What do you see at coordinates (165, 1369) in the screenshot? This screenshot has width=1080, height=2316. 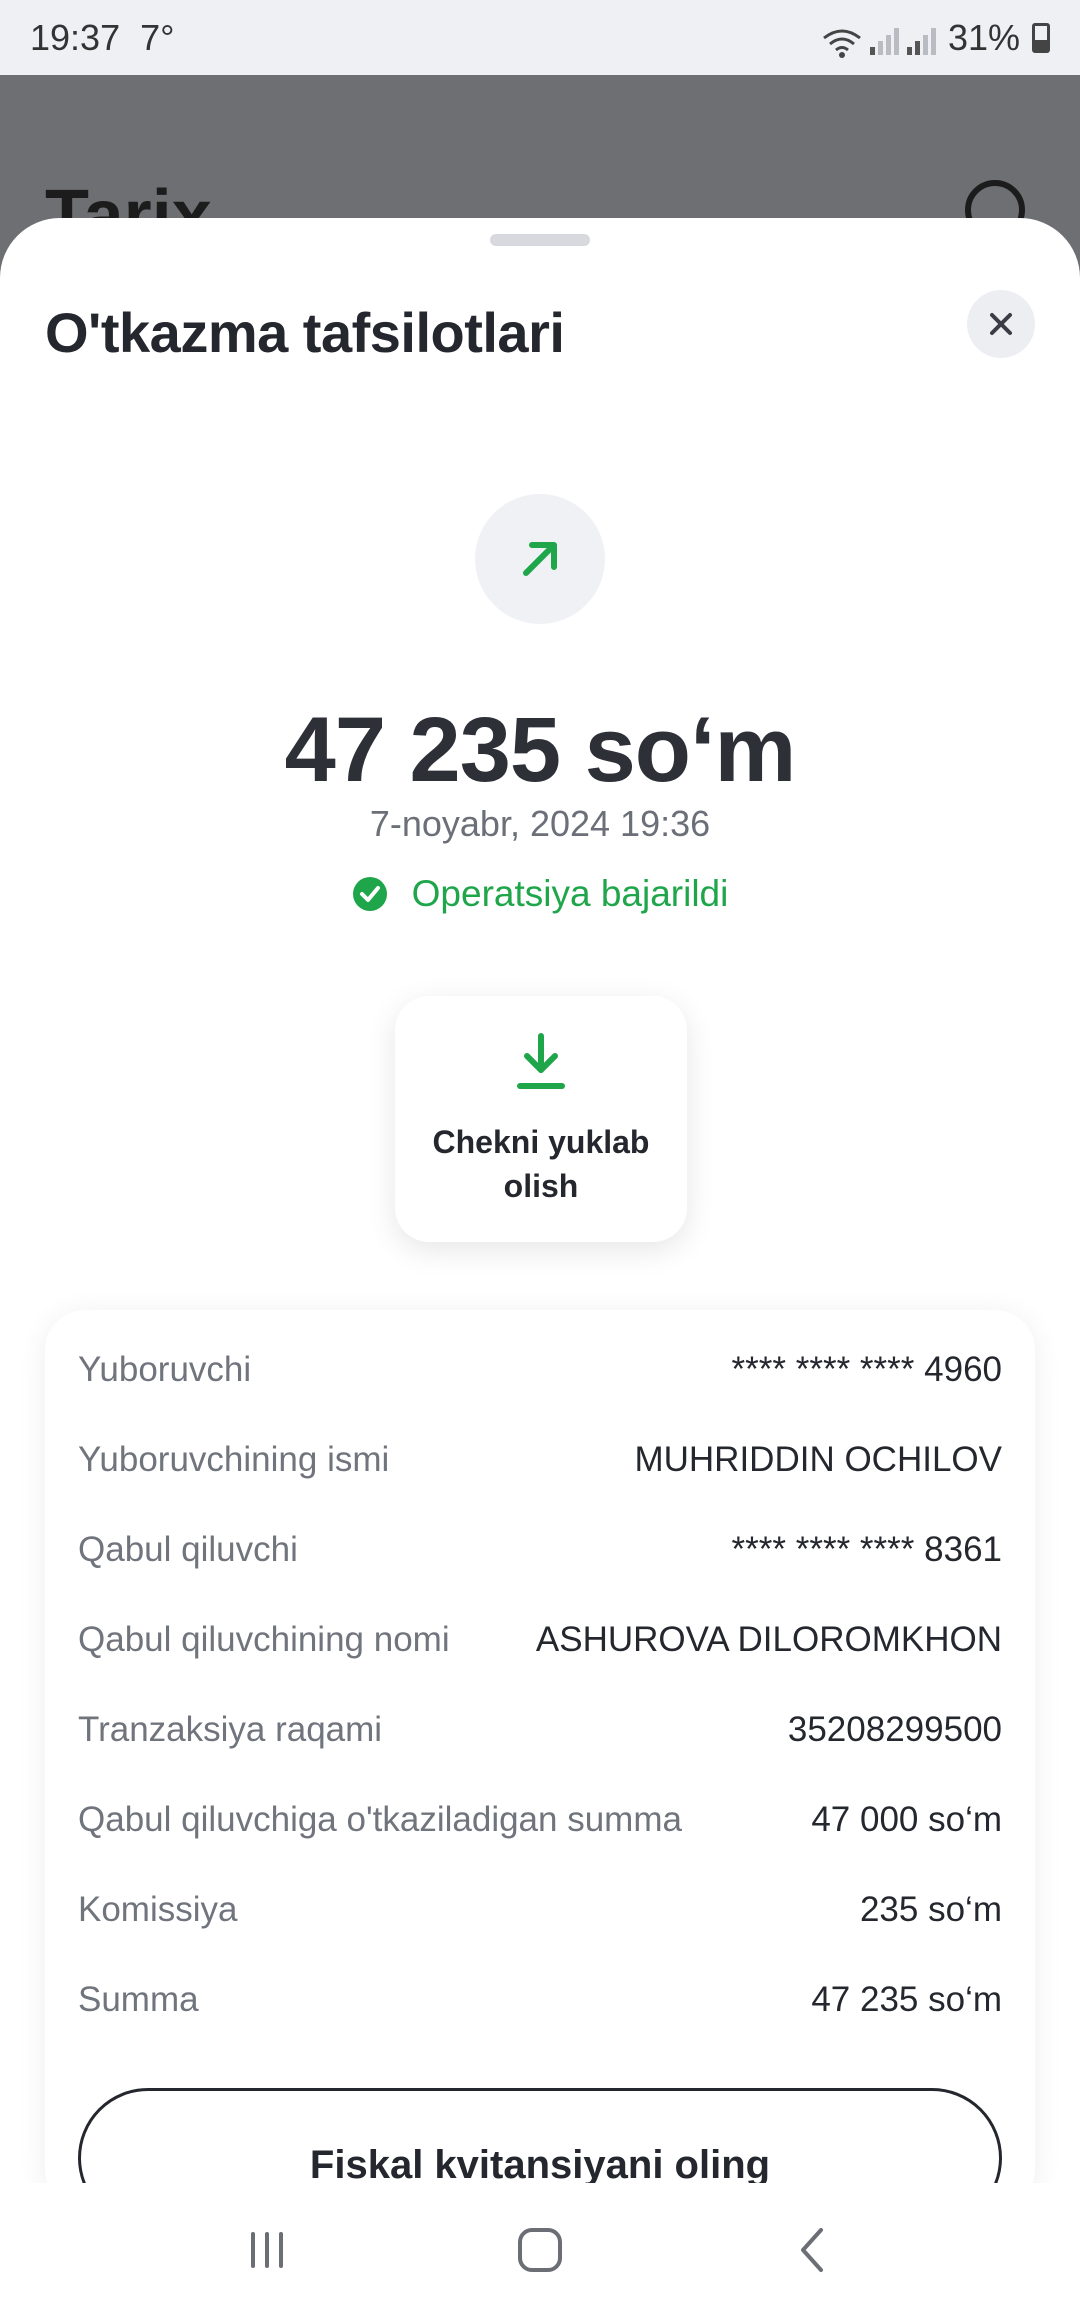 I see `detail-label: Yuboruvchi` at bounding box center [165, 1369].